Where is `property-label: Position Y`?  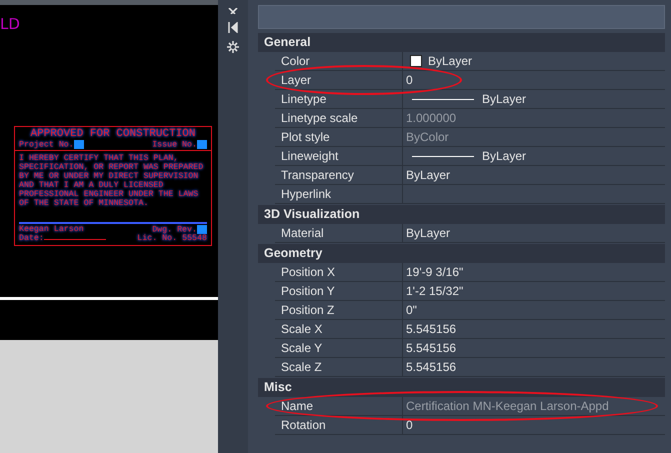 property-label: Position Y is located at coordinates (339, 291).